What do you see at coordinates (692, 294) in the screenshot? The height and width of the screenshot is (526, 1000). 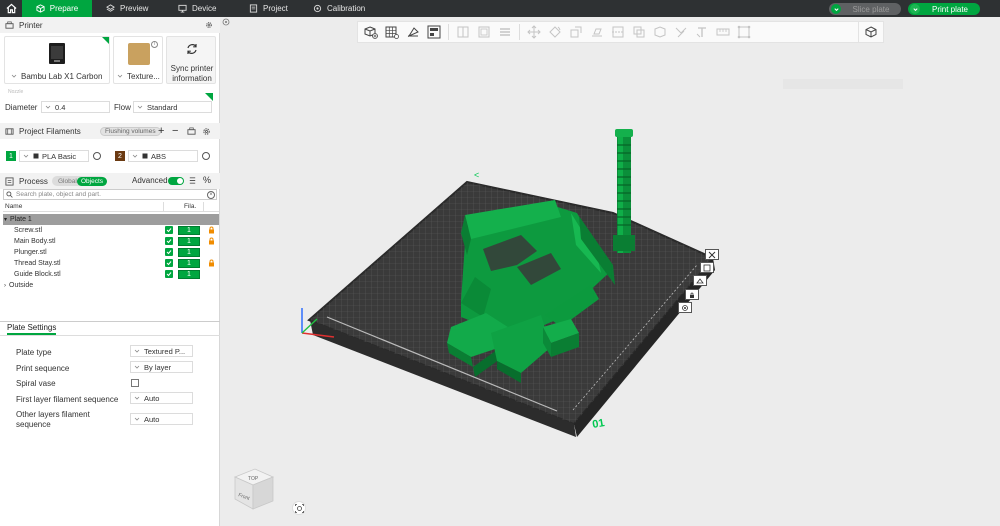 I see `plate-lock-icon` at bounding box center [692, 294].